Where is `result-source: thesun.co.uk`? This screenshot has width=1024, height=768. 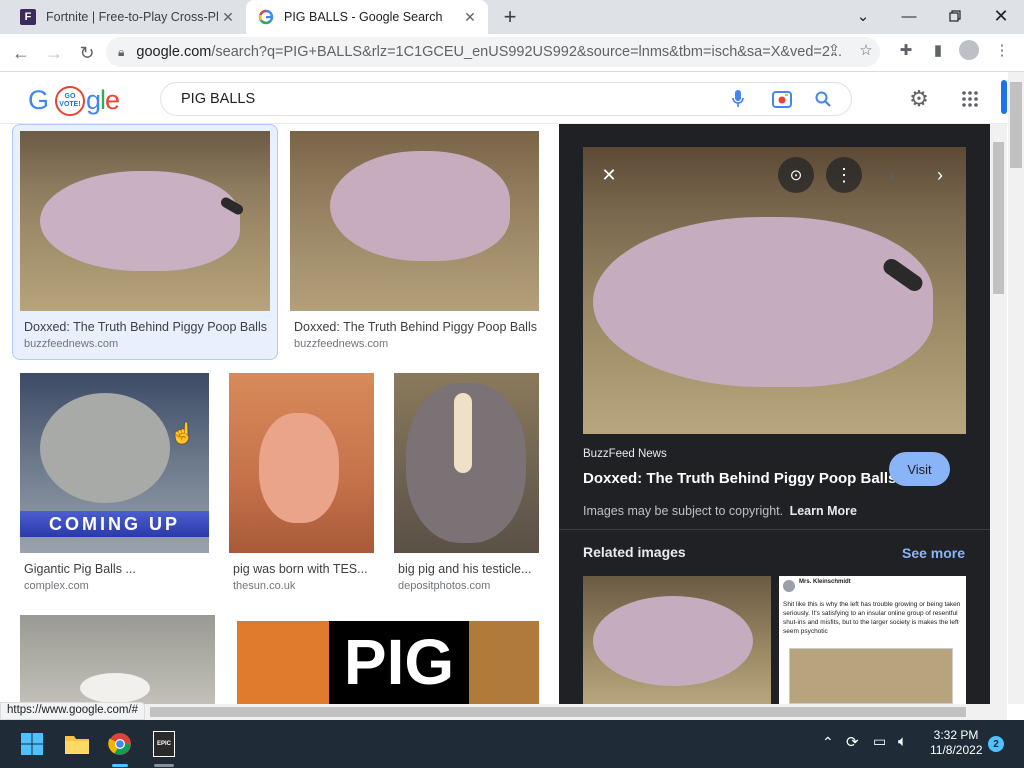 result-source: thesun.co.uk is located at coordinates (264, 586).